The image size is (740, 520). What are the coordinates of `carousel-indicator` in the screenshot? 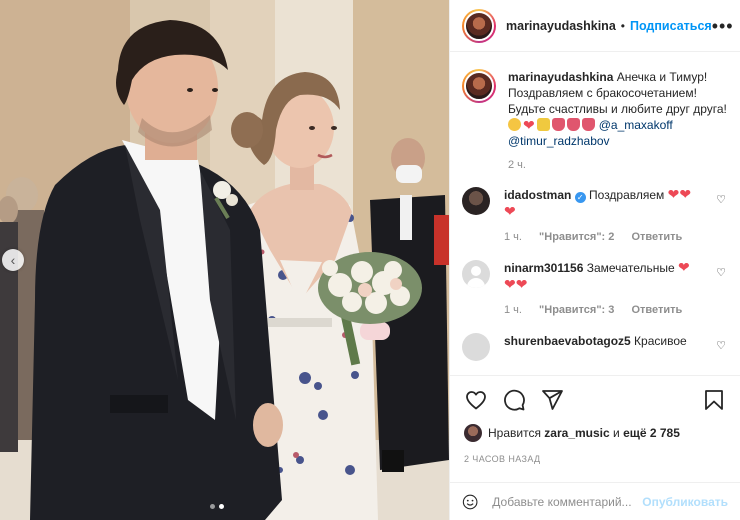 It's located at (217, 506).